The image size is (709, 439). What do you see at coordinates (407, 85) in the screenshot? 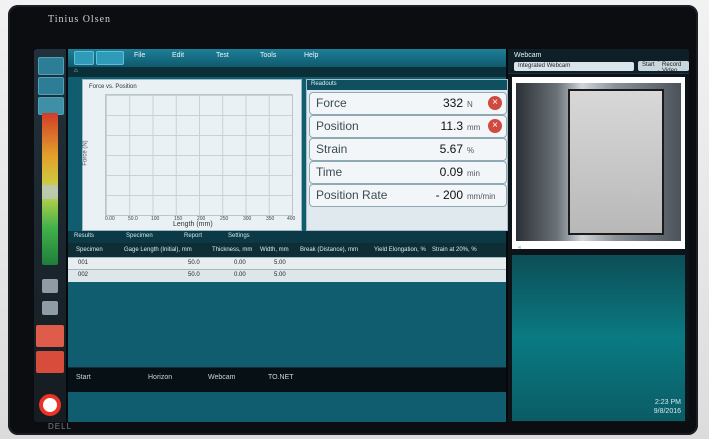
I see `readouts-header: Readouts` at bounding box center [407, 85].